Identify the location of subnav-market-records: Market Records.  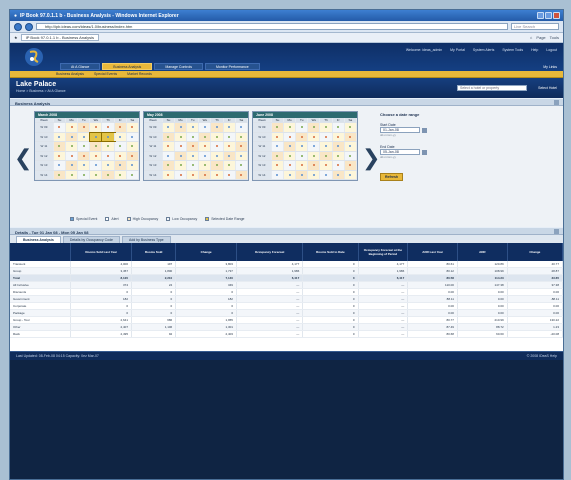
(139, 74).